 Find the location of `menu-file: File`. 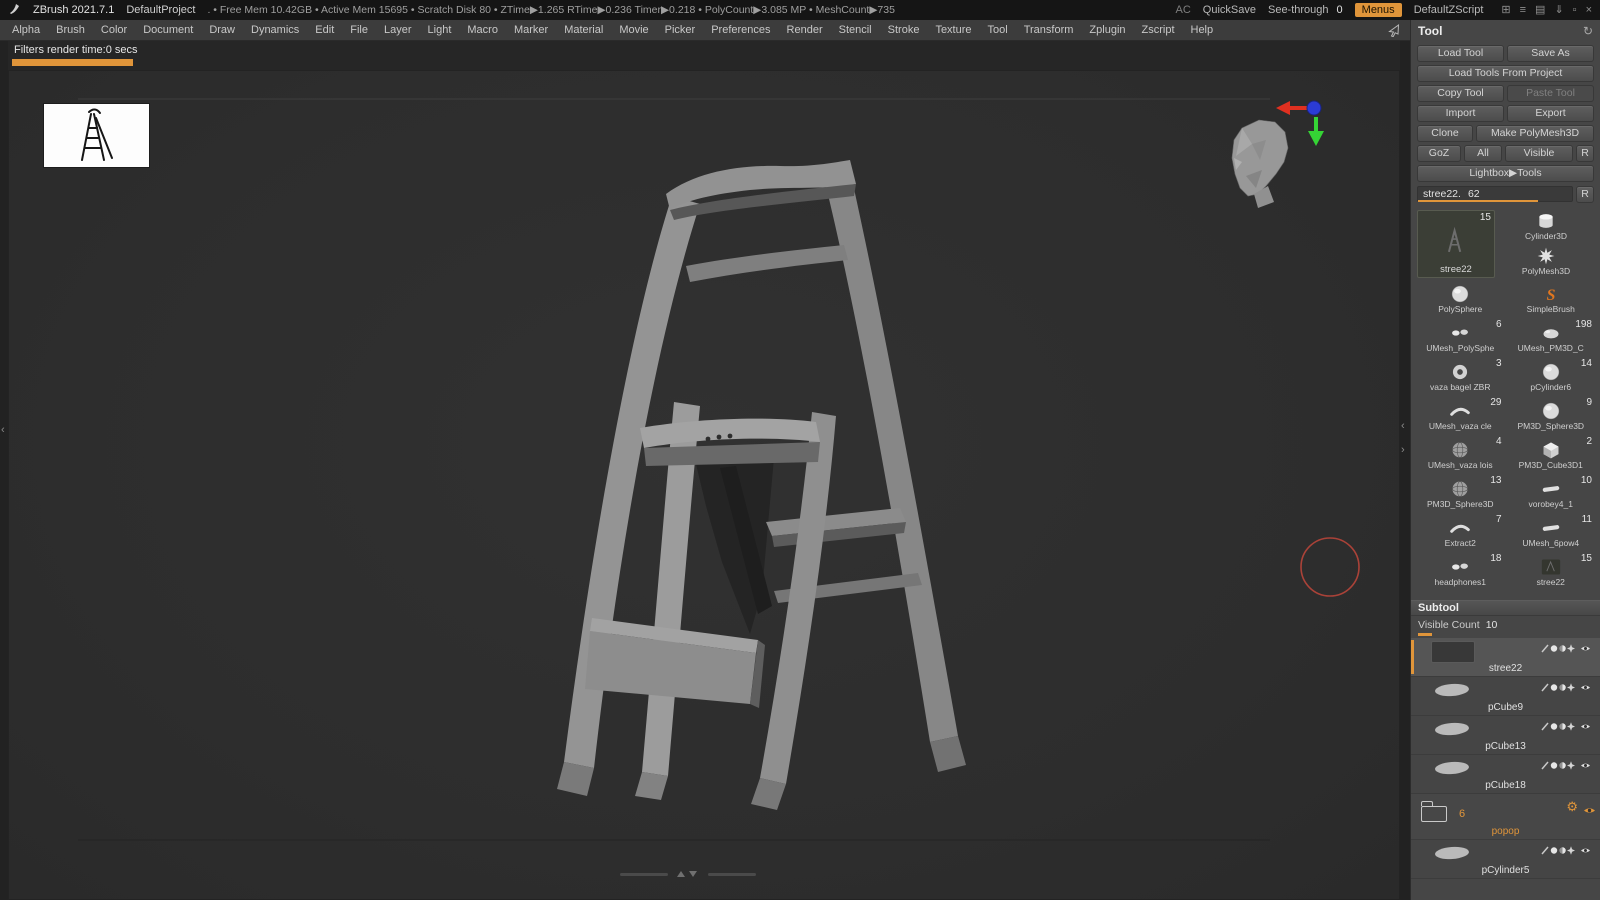

menu-file: File is located at coordinates (359, 30).